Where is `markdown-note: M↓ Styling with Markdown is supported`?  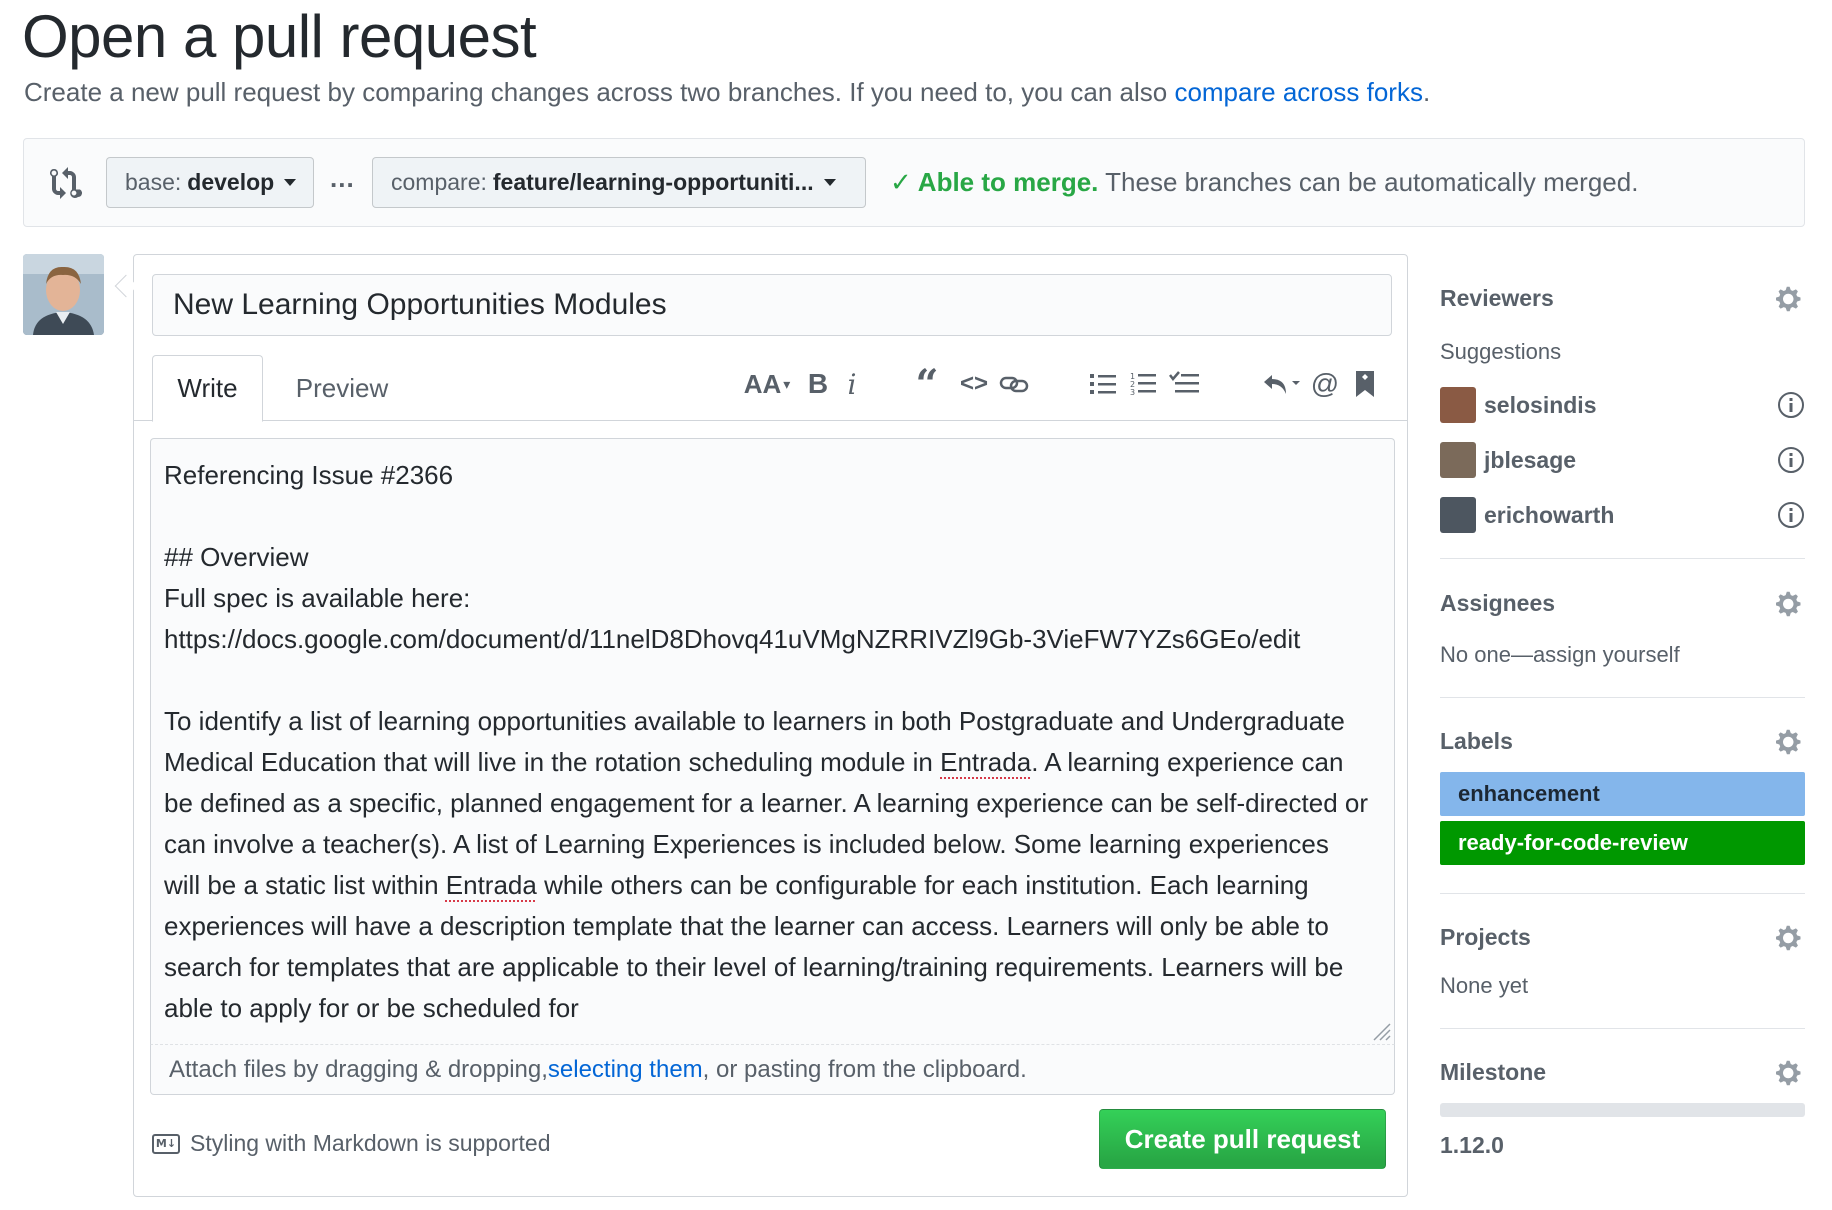
markdown-note: M↓ Styling with Markdown is supported is located at coordinates (351, 1143).